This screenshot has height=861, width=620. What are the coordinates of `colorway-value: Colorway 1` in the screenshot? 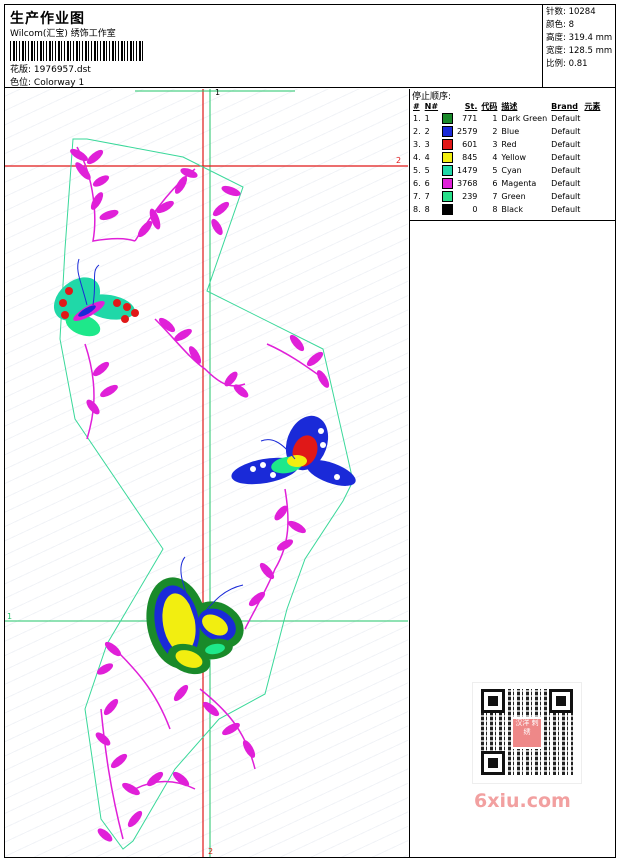 It's located at (59, 83).